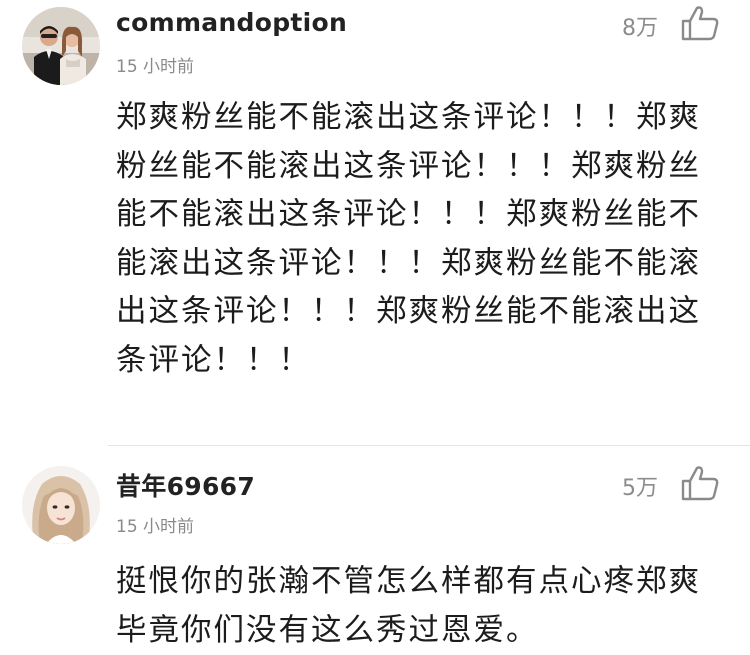  I want to click on couple-photo-avatar, so click(61, 46).